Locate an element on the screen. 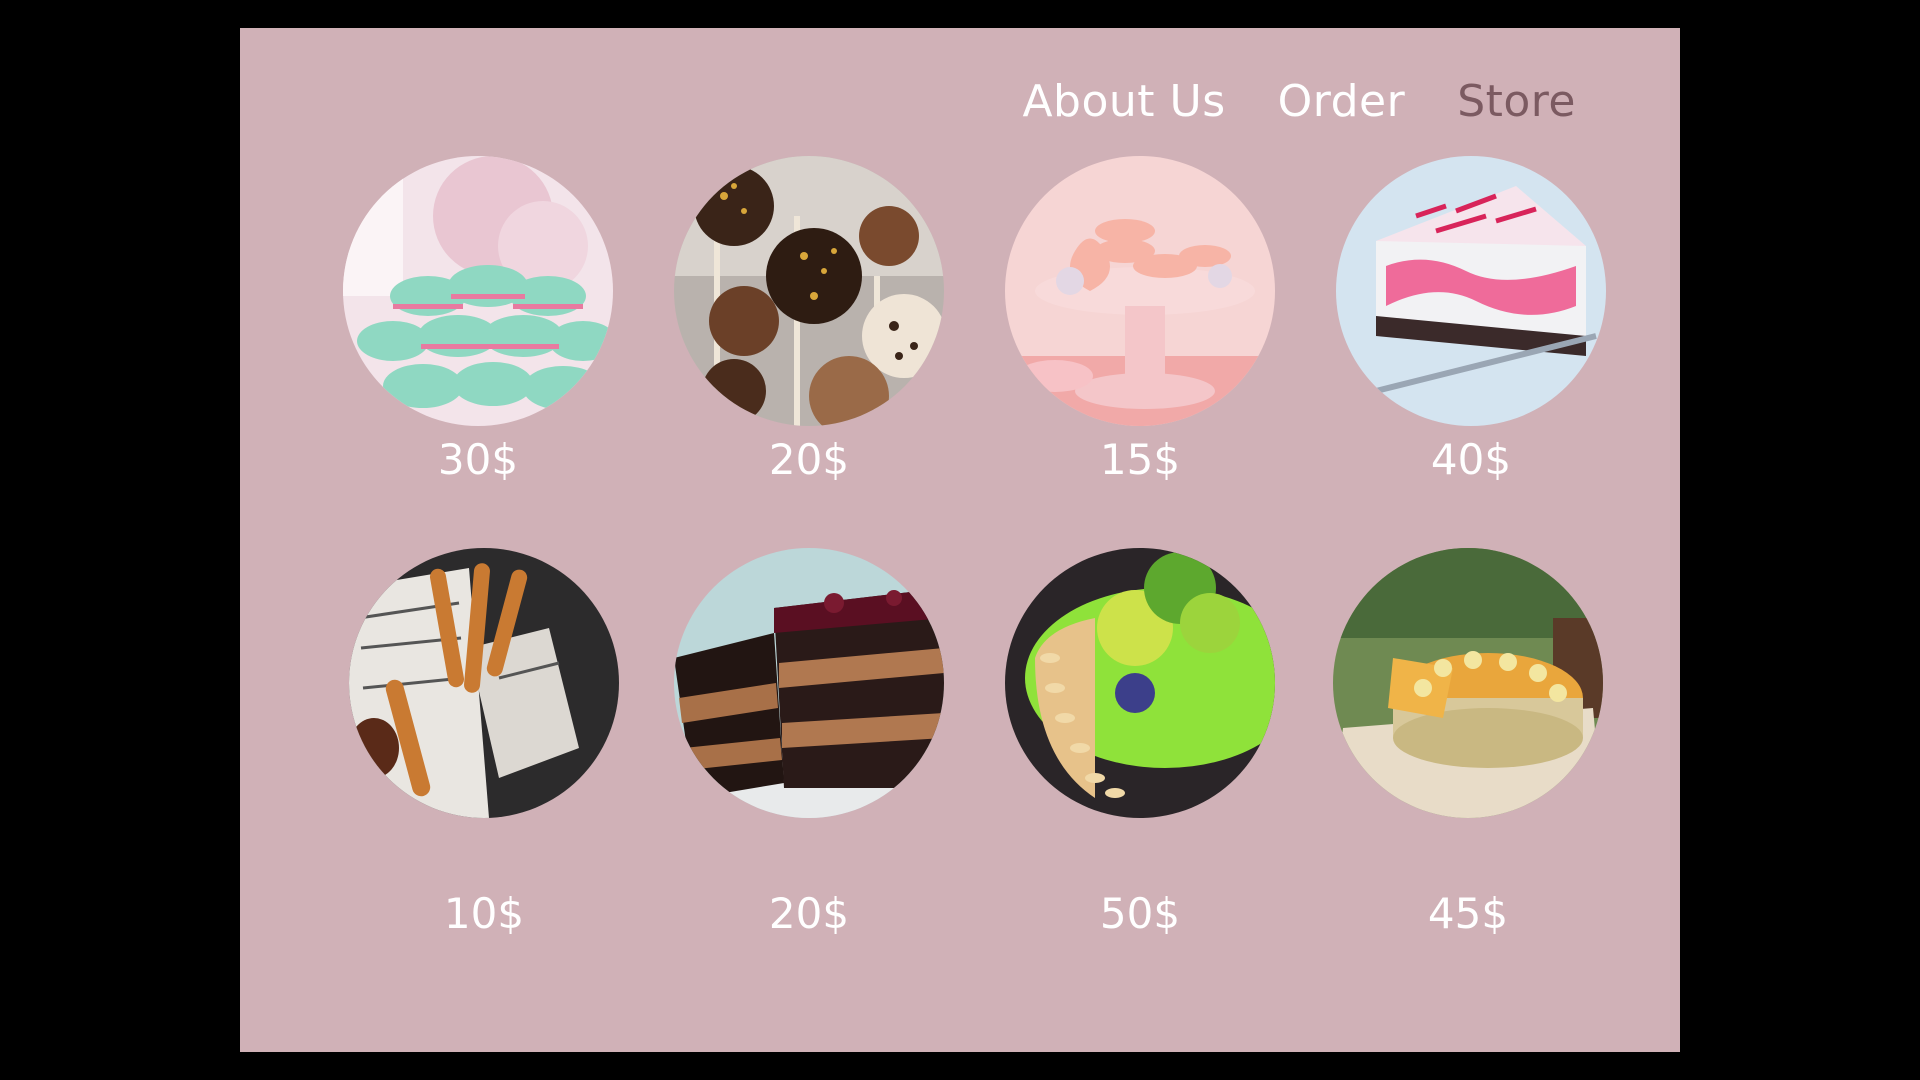 Image resolution: width=1920 pixels, height=1080 pixels. cheesecake-photo is located at coordinates (1471, 291).